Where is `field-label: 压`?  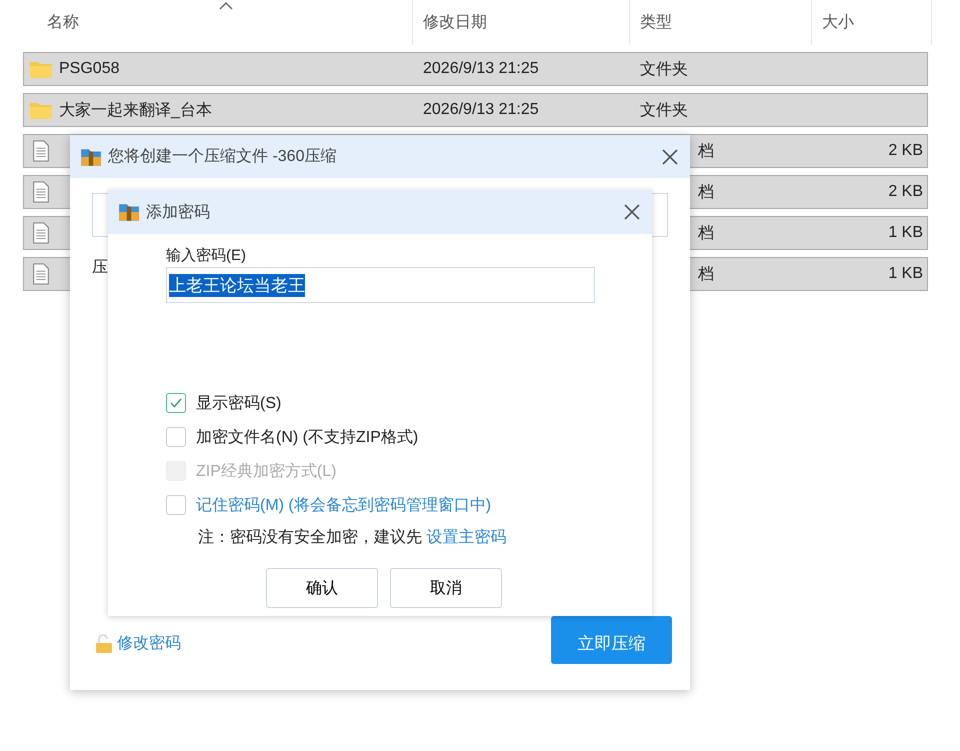
field-label: 压 is located at coordinates (100, 268).